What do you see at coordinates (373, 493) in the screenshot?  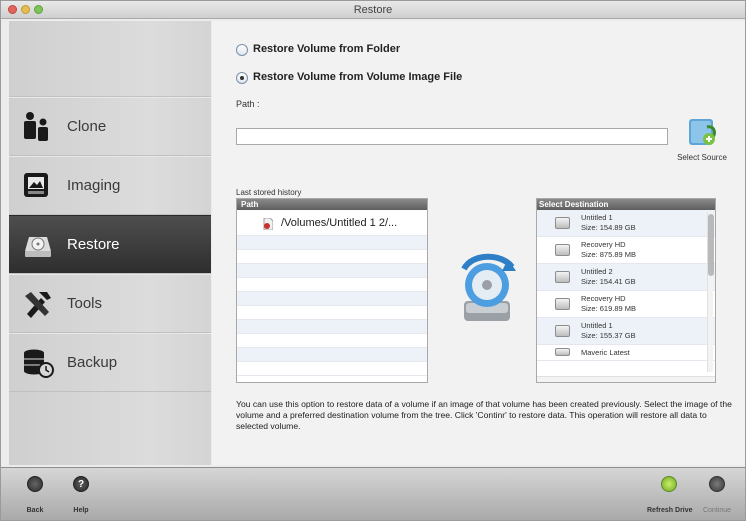 I see `bottom-toolbar: Back ? Help Refresh Drive Continue` at bounding box center [373, 493].